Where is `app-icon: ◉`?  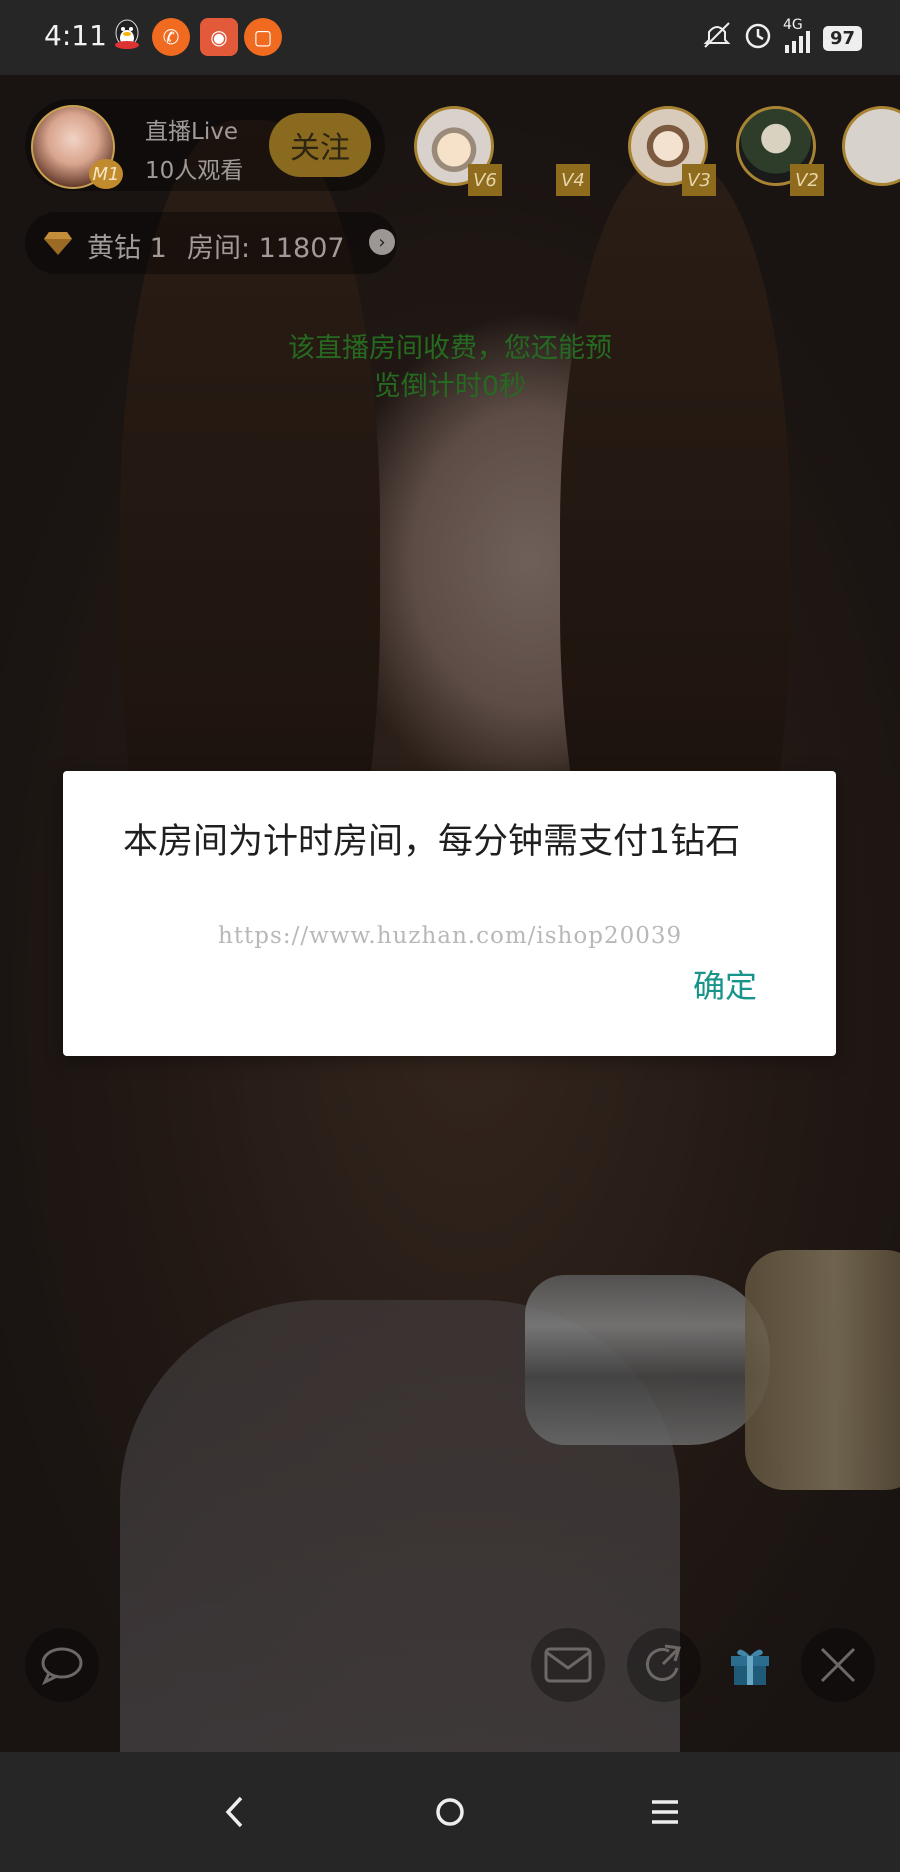 app-icon: ◉ is located at coordinates (219, 37).